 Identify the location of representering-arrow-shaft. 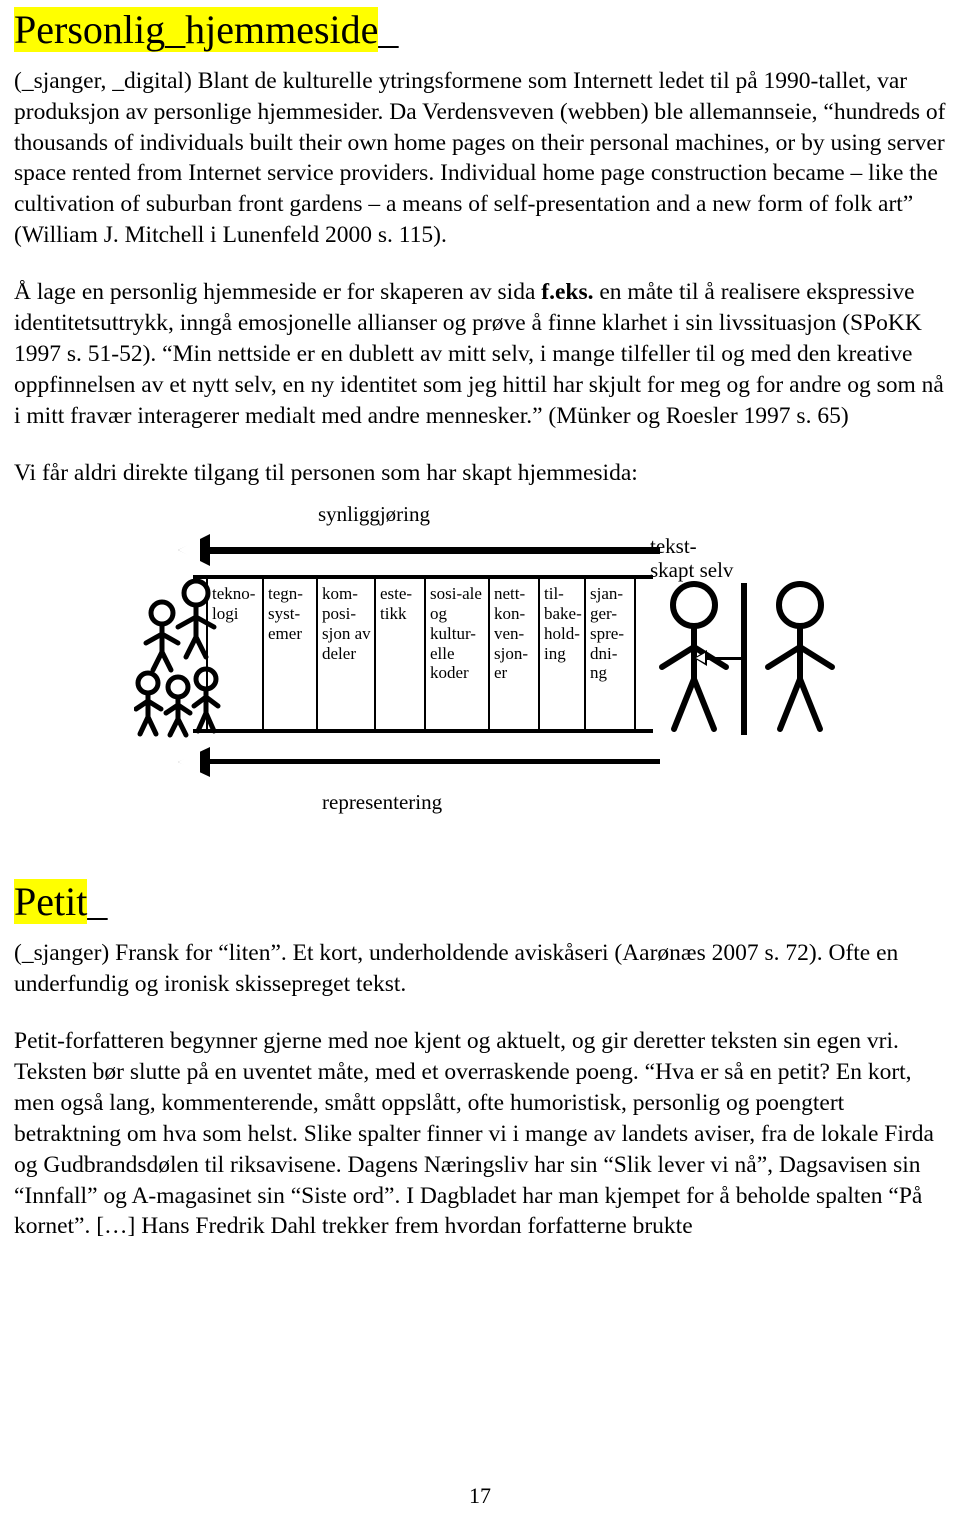
(434, 762).